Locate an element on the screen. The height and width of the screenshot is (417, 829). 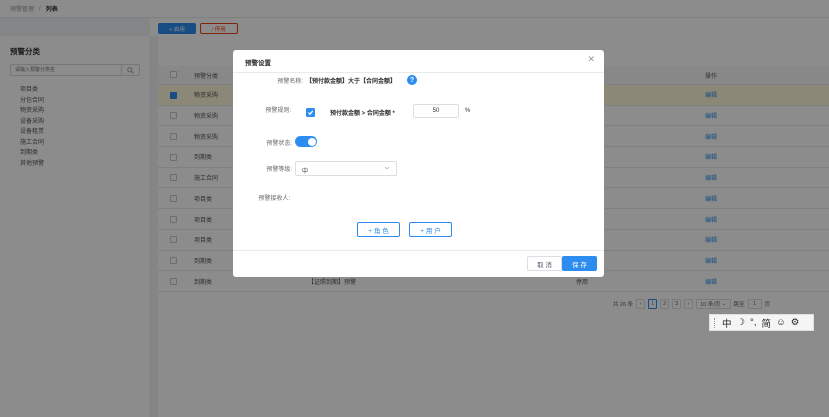
ime-punctuation-icon: °, is located at coordinates (753, 322).